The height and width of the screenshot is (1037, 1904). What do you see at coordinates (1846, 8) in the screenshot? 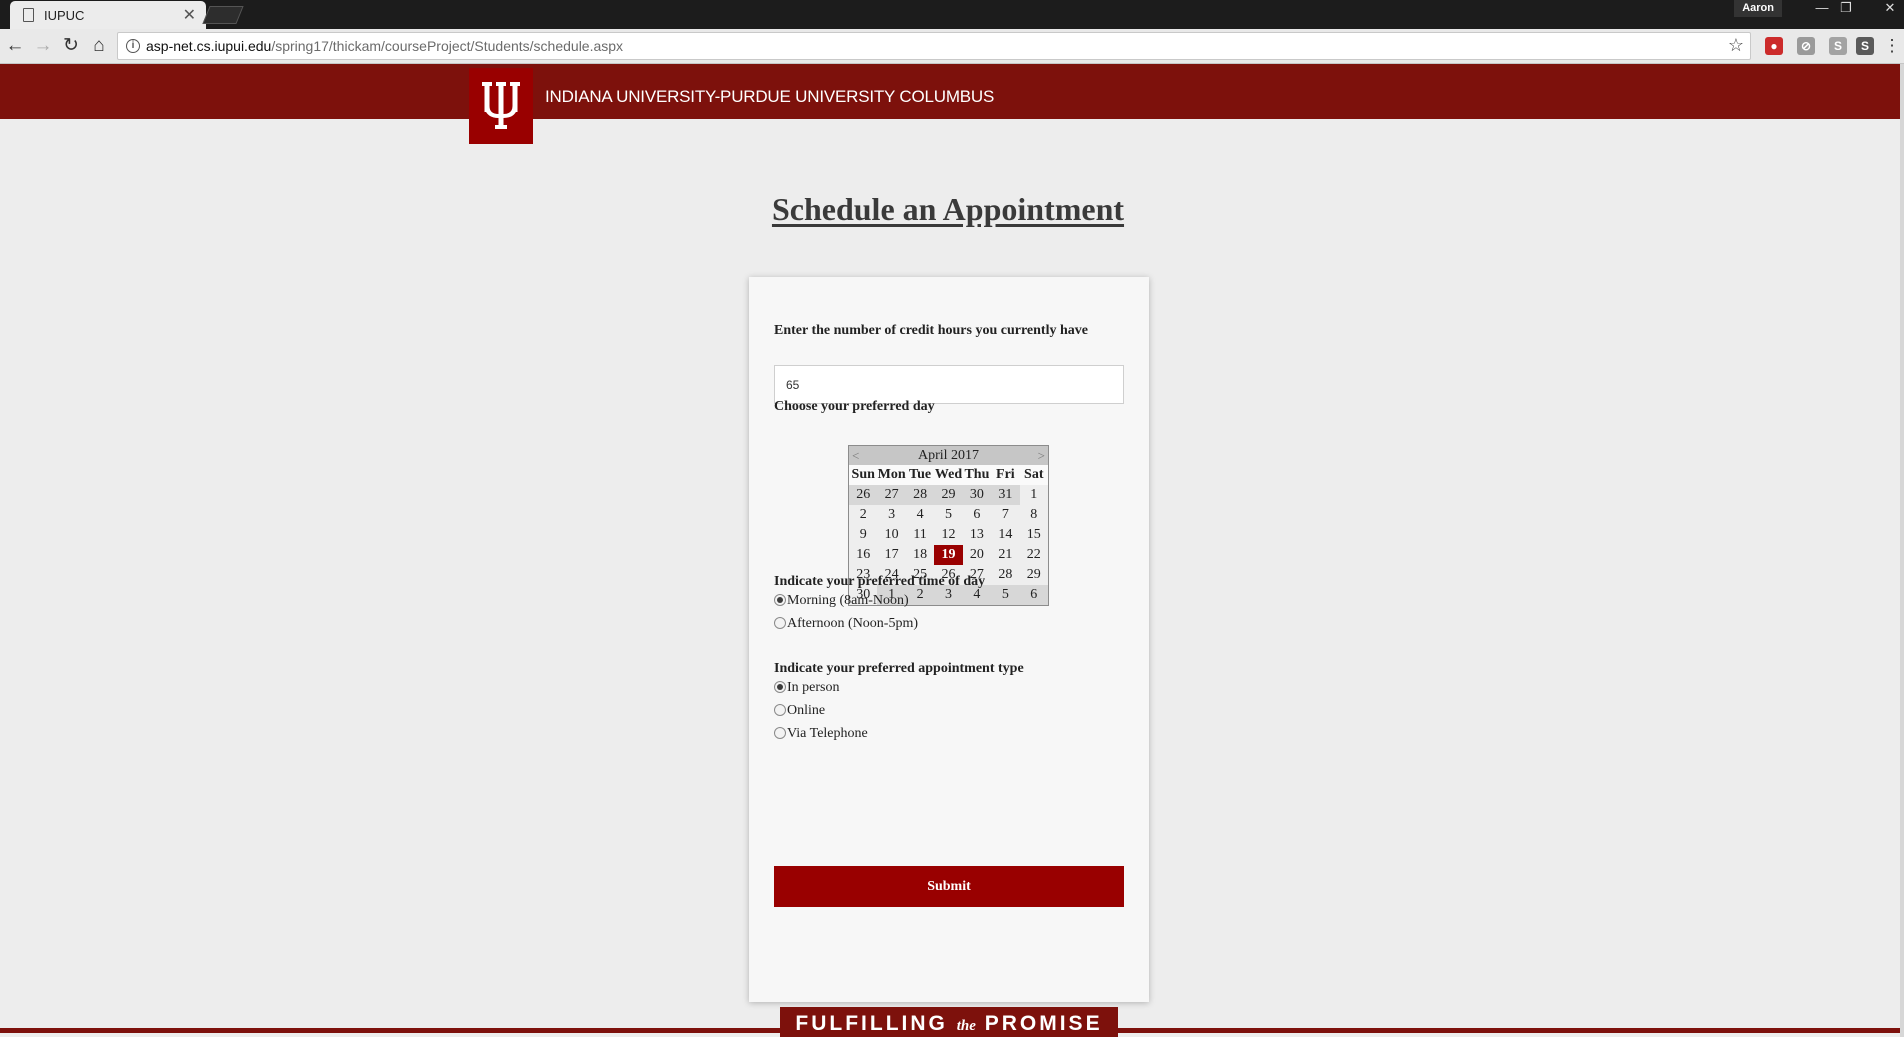
I see `maximize-icon: ❐` at bounding box center [1846, 8].